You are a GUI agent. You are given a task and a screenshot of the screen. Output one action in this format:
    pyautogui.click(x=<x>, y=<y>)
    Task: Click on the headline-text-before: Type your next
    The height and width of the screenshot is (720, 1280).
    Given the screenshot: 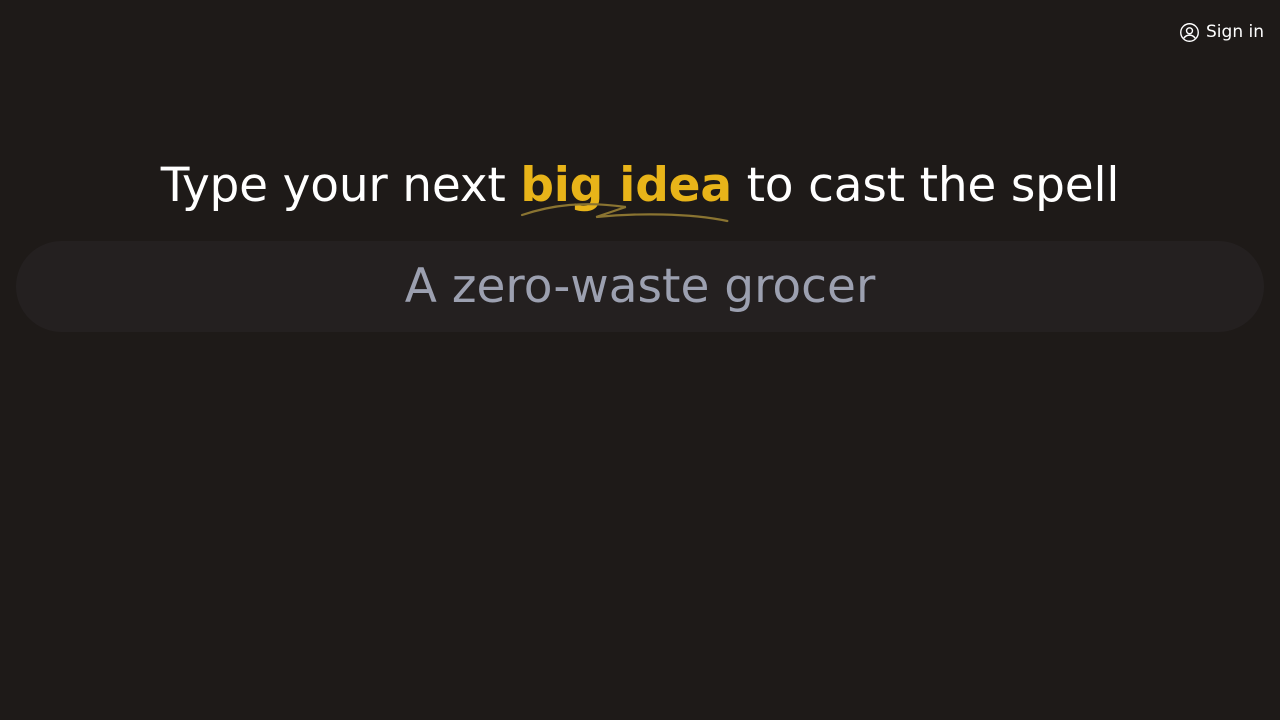 What is the action you would take?
    pyautogui.click(x=340, y=185)
    